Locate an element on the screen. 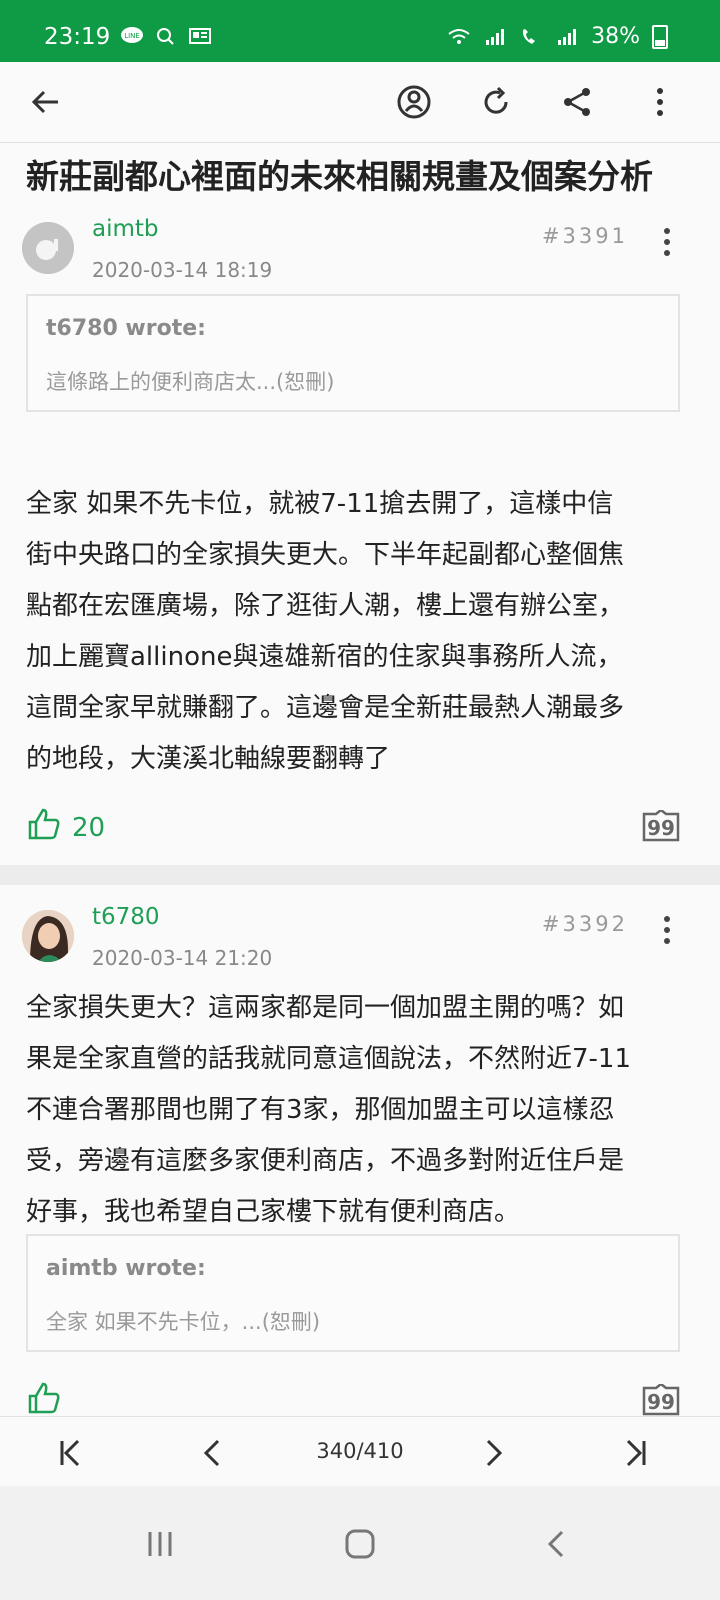 This screenshot has height=1600, width=720. status-time: 23:19 is located at coordinates (77, 37).